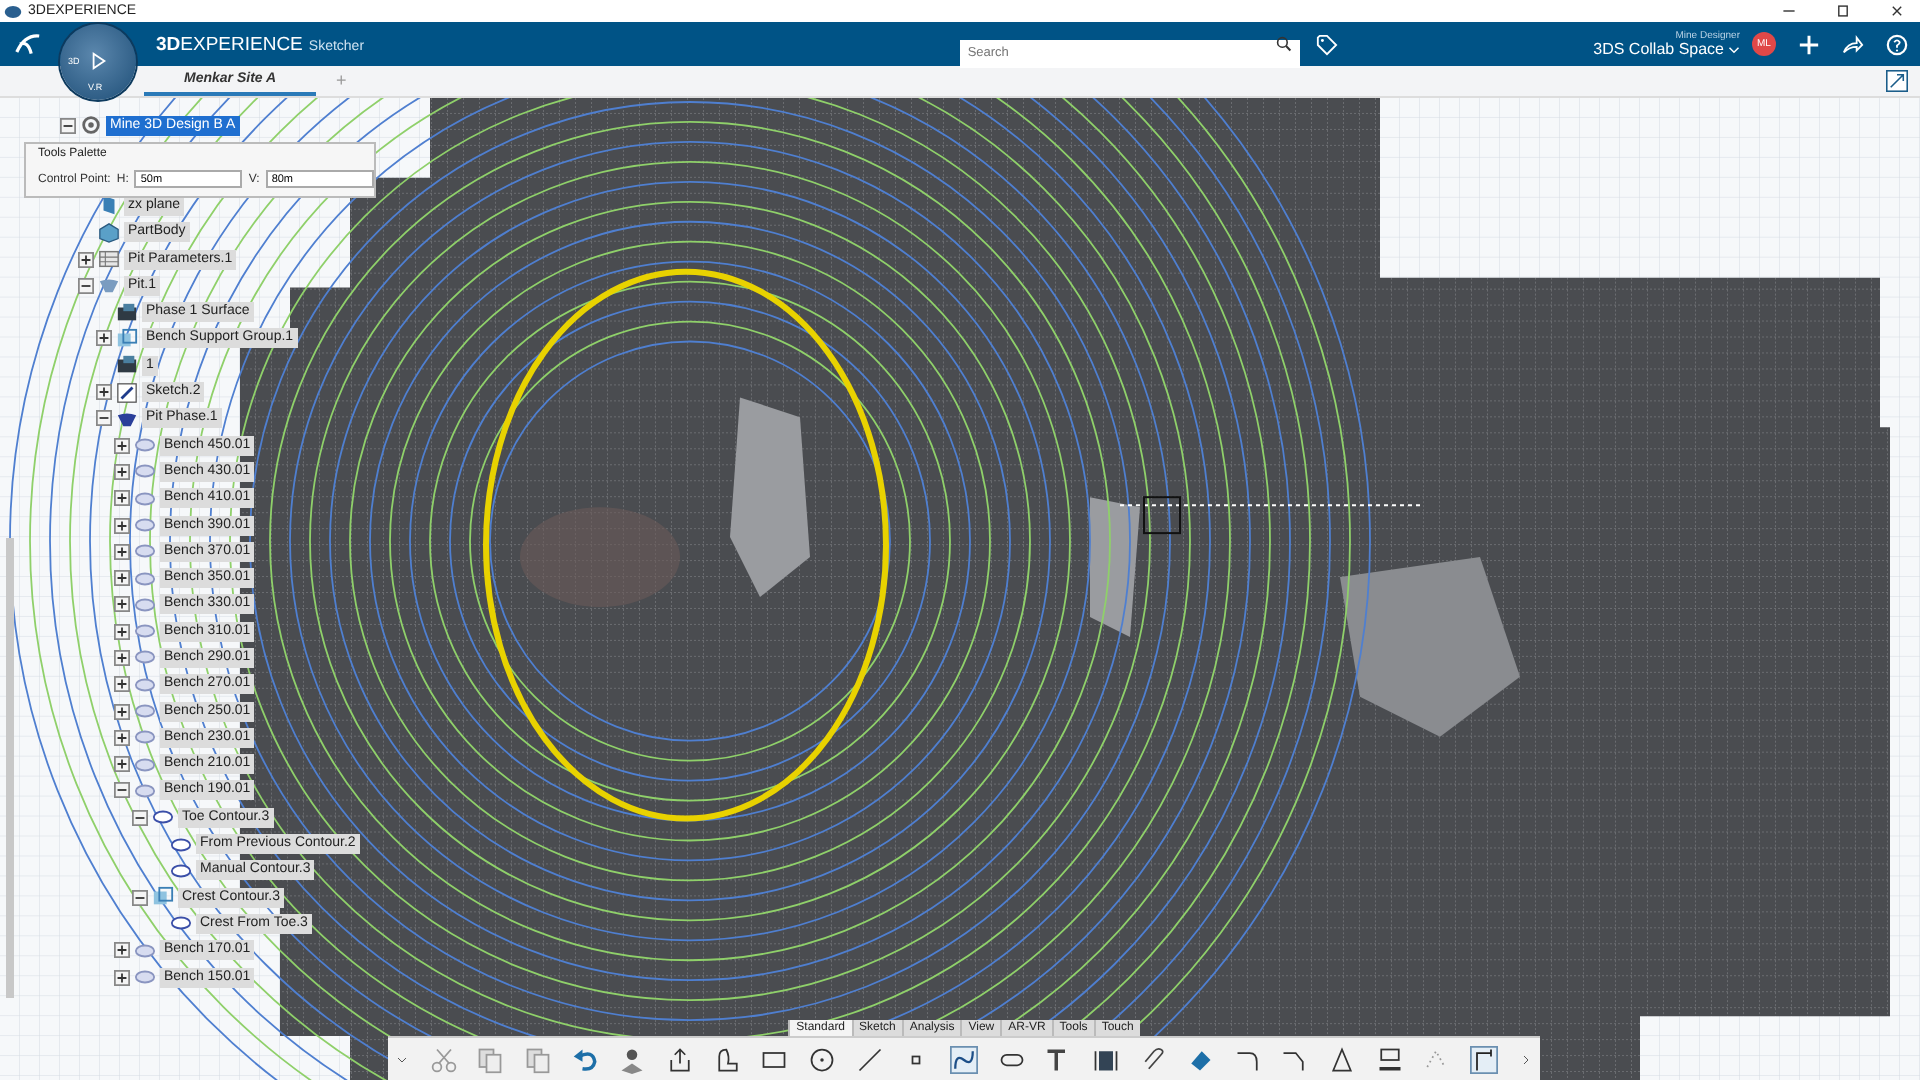  Describe the element at coordinates (127, 392) in the screenshot. I see `pencil-icon` at that location.